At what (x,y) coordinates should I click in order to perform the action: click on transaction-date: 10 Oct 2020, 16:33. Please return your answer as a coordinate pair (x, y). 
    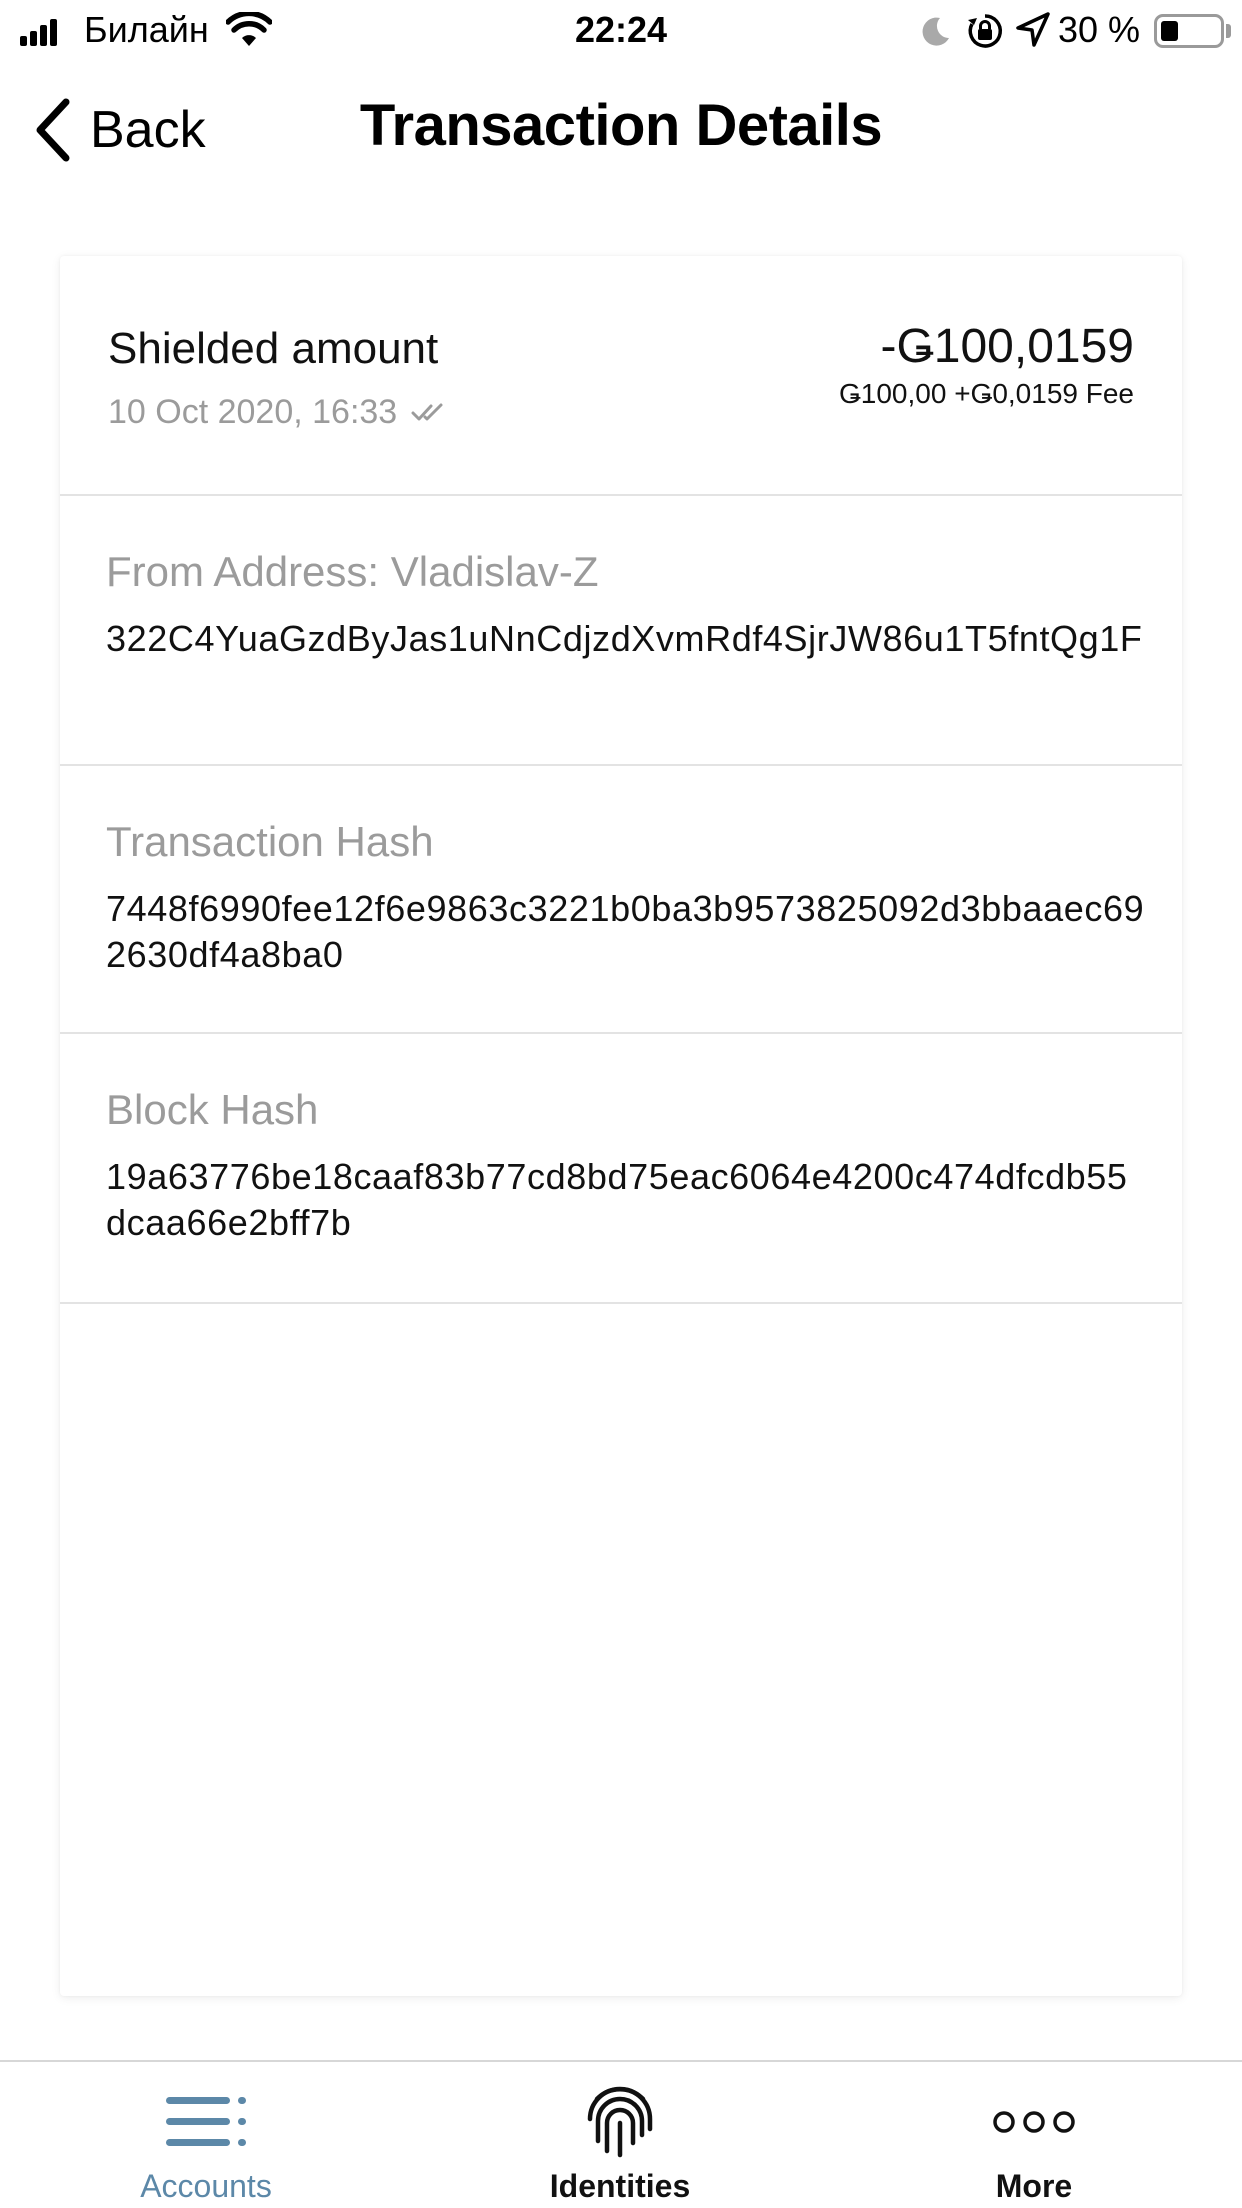
    Looking at the image, I should click on (253, 412).